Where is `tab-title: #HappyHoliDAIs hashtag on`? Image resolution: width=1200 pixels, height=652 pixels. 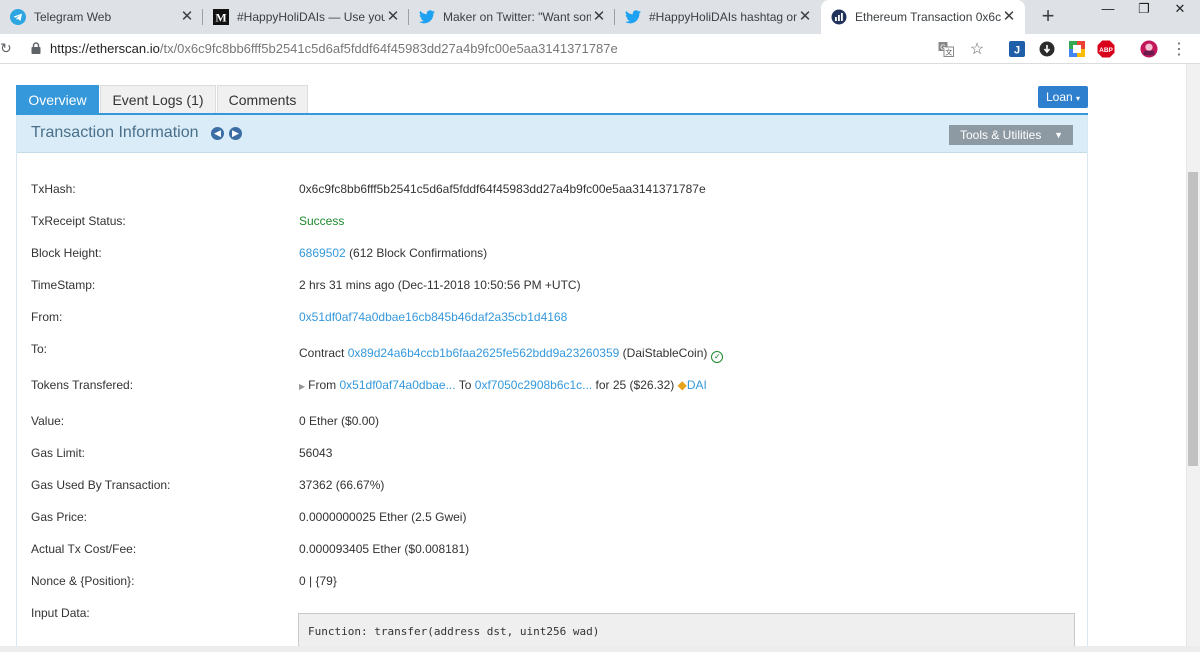 tab-title: #HappyHoliDAIs hashtag on is located at coordinates (723, 17).